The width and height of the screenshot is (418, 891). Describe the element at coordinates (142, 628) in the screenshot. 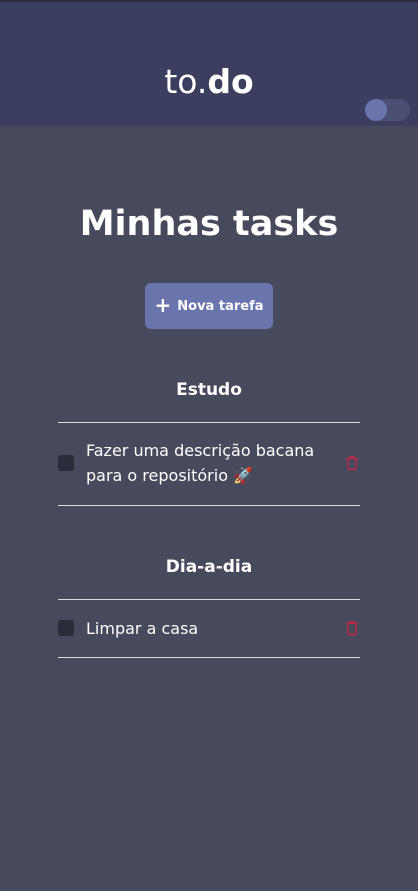

I see `task-text: Limpar a casa` at that location.